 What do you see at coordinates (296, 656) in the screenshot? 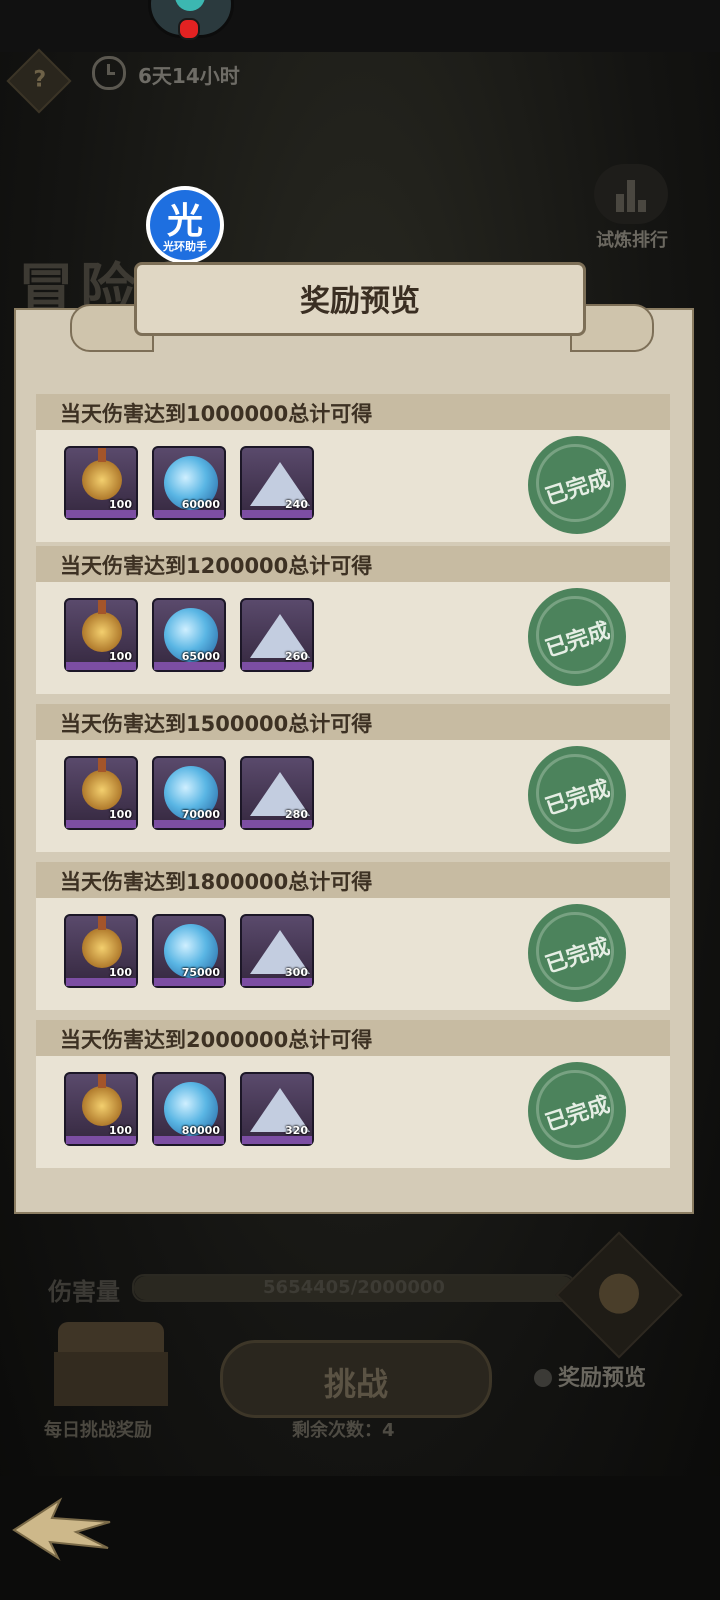
I see `reward-item-count: 260` at bounding box center [296, 656].